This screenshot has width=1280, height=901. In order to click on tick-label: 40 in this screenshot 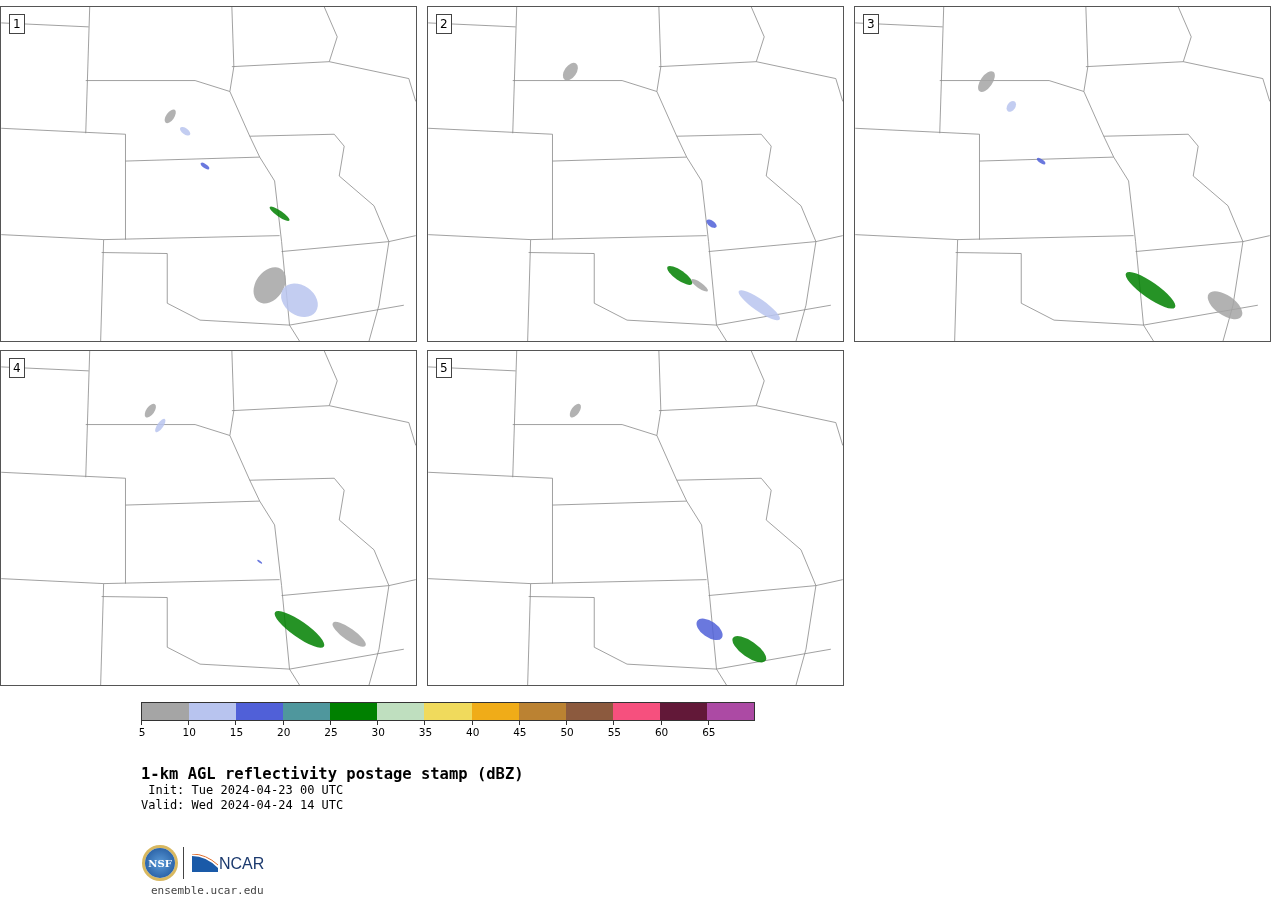, I will do `click(472, 732)`.